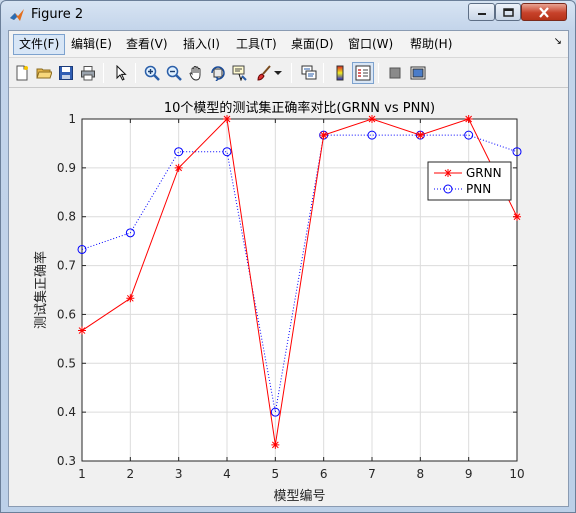  I want to click on print-icon, so click(88, 73).